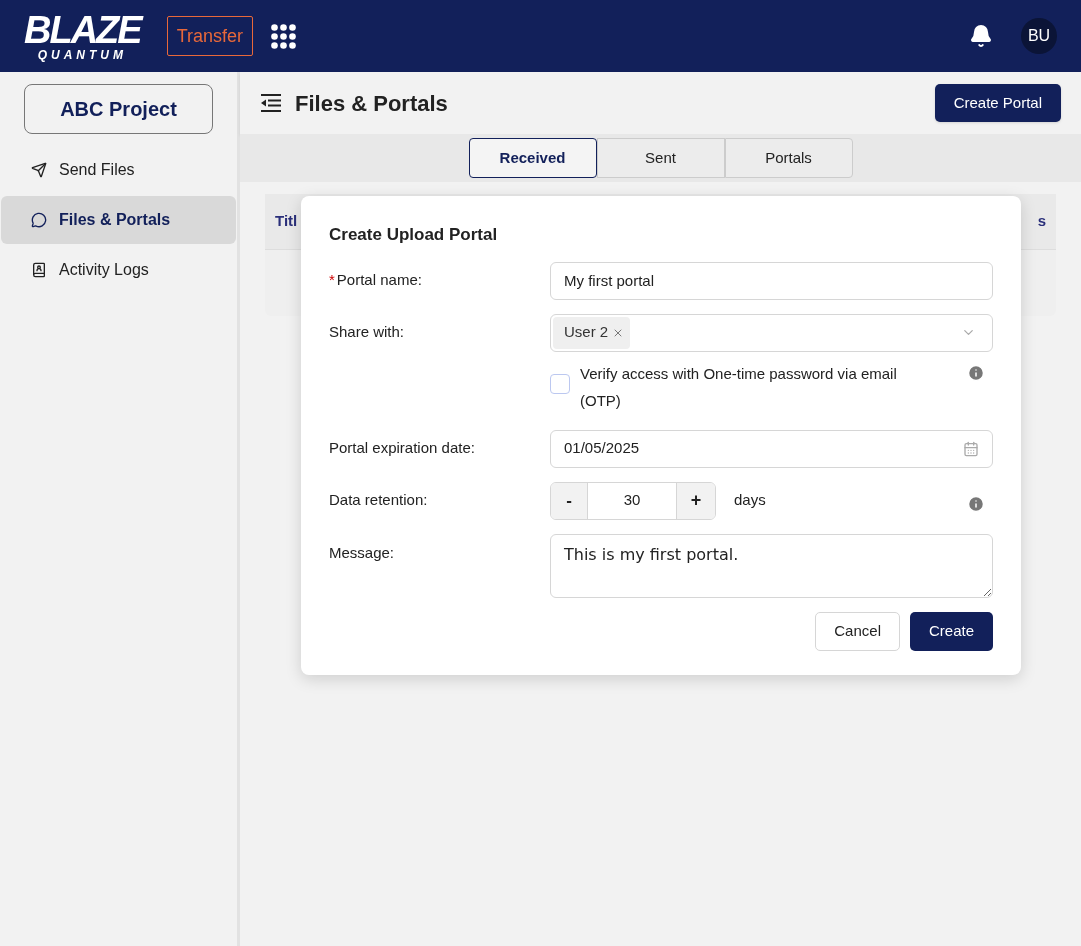  I want to click on collapse-menu-icon, so click(271, 103).